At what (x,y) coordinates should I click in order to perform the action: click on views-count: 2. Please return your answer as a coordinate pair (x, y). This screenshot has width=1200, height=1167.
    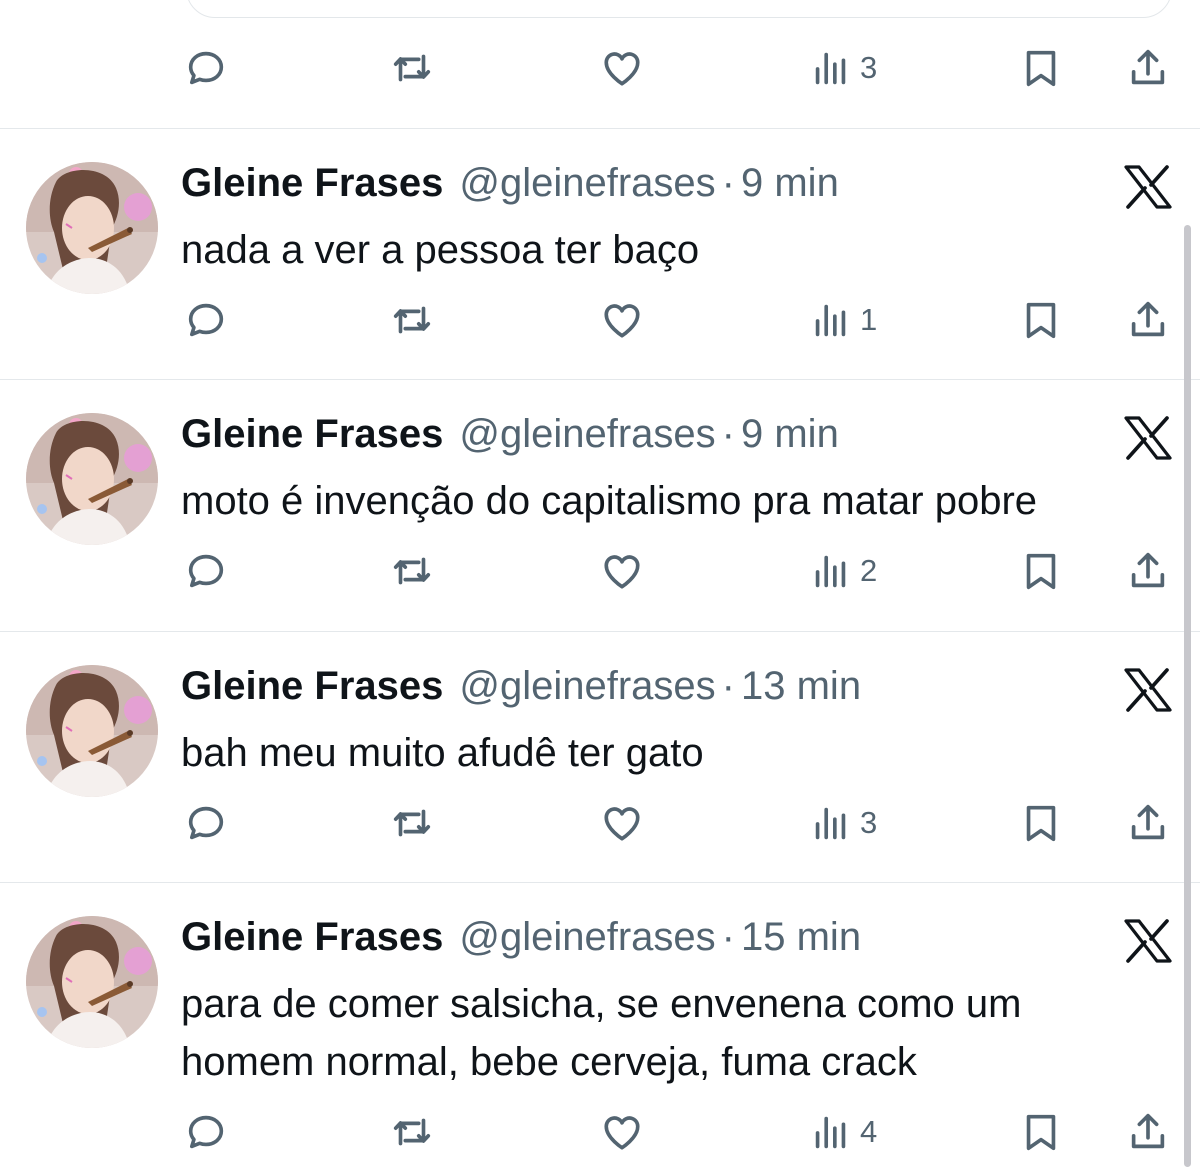
    Looking at the image, I should click on (869, 570).